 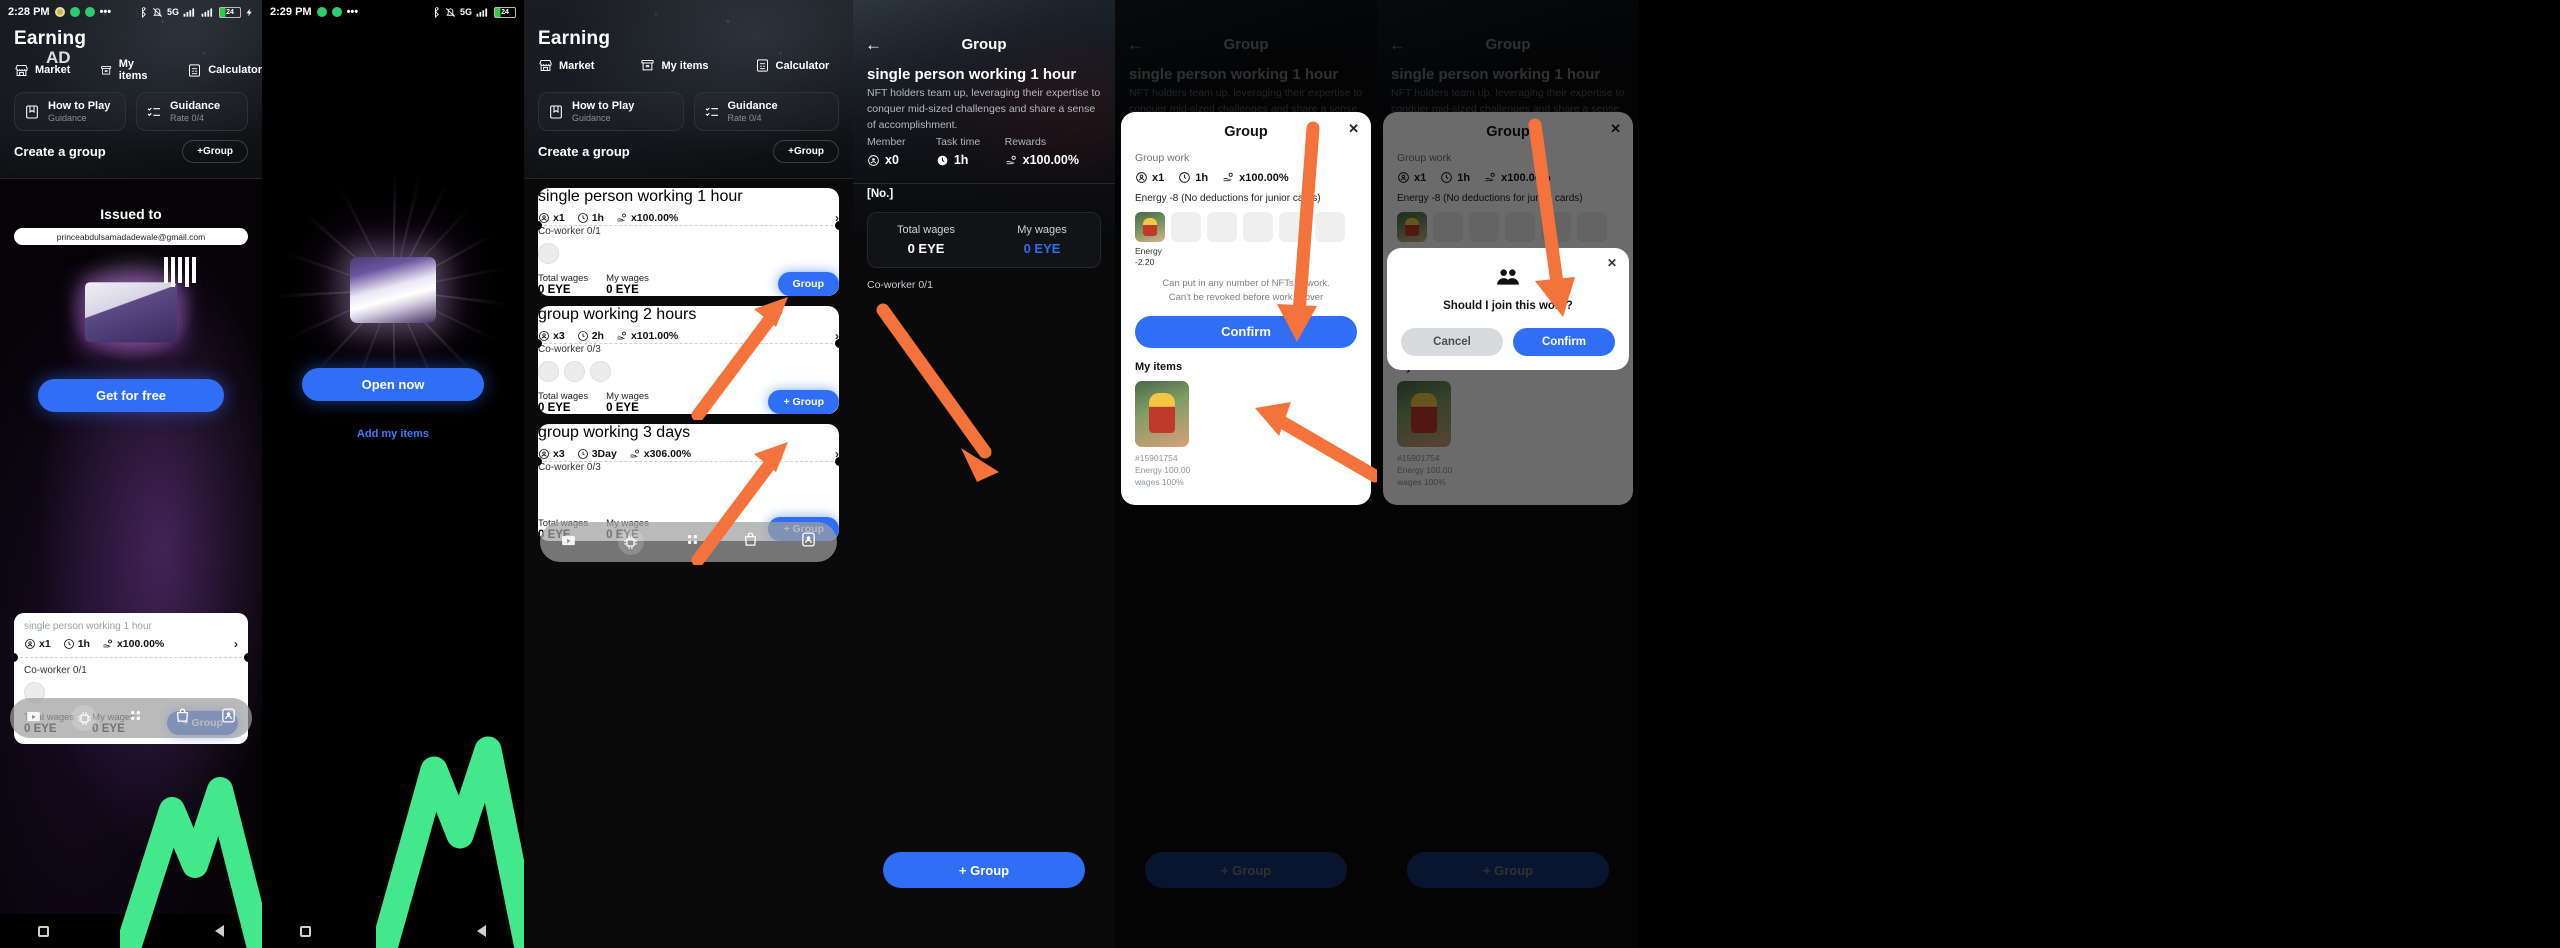 I want to click on rewards-meta-3: x306.00%, so click(x=660, y=454).